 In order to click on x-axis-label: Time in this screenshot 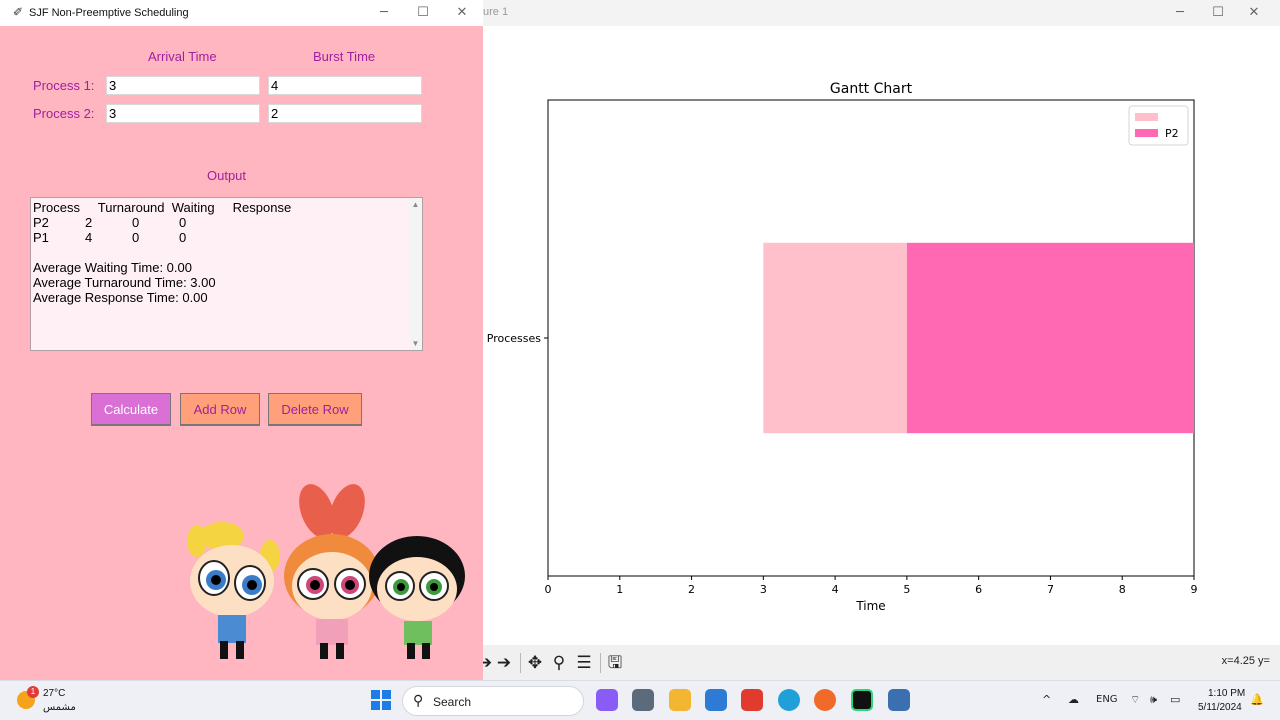, I will do `click(870, 606)`.